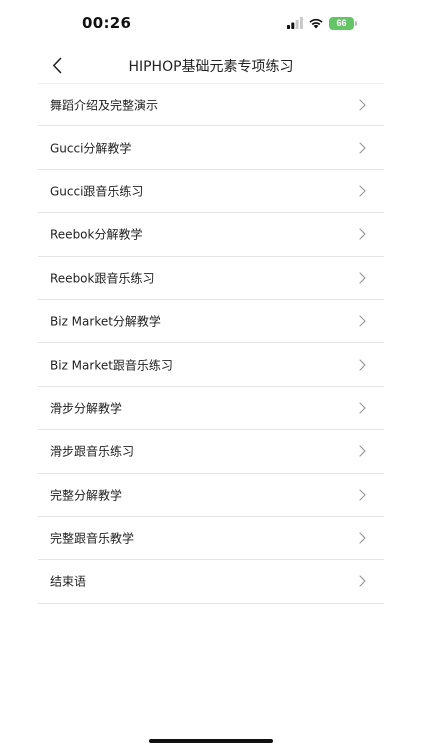  I want to click on list-item: Biz Market跟音乐练习, so click(211, 365).